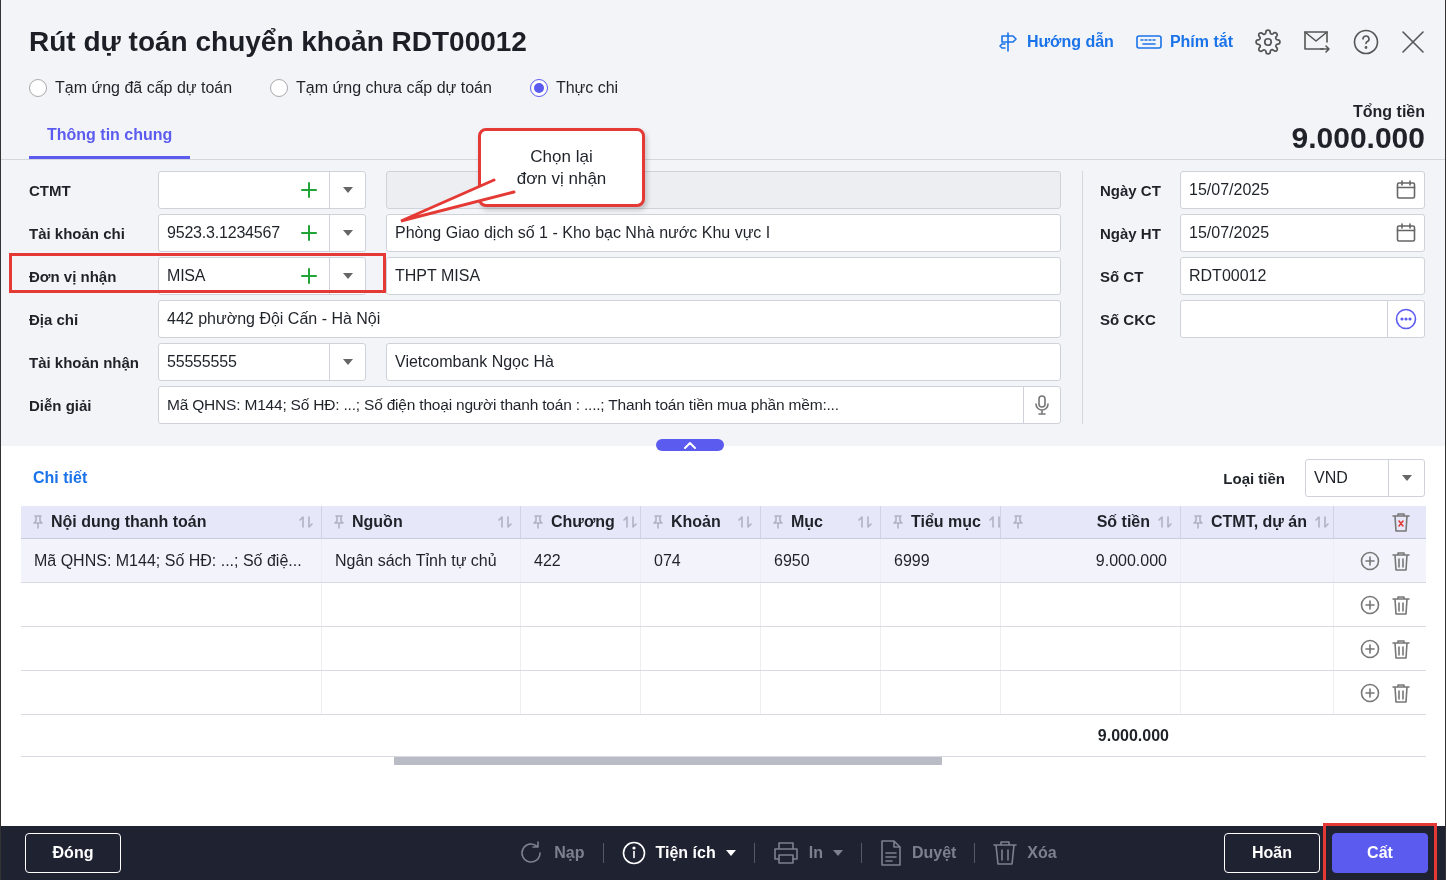 This screenshot has height=880, width=1446. What do you see at coordinates (84, 362) in the screenshot?
I see `field-label: Tài khoản nhận` at bounding box center [84, 362].